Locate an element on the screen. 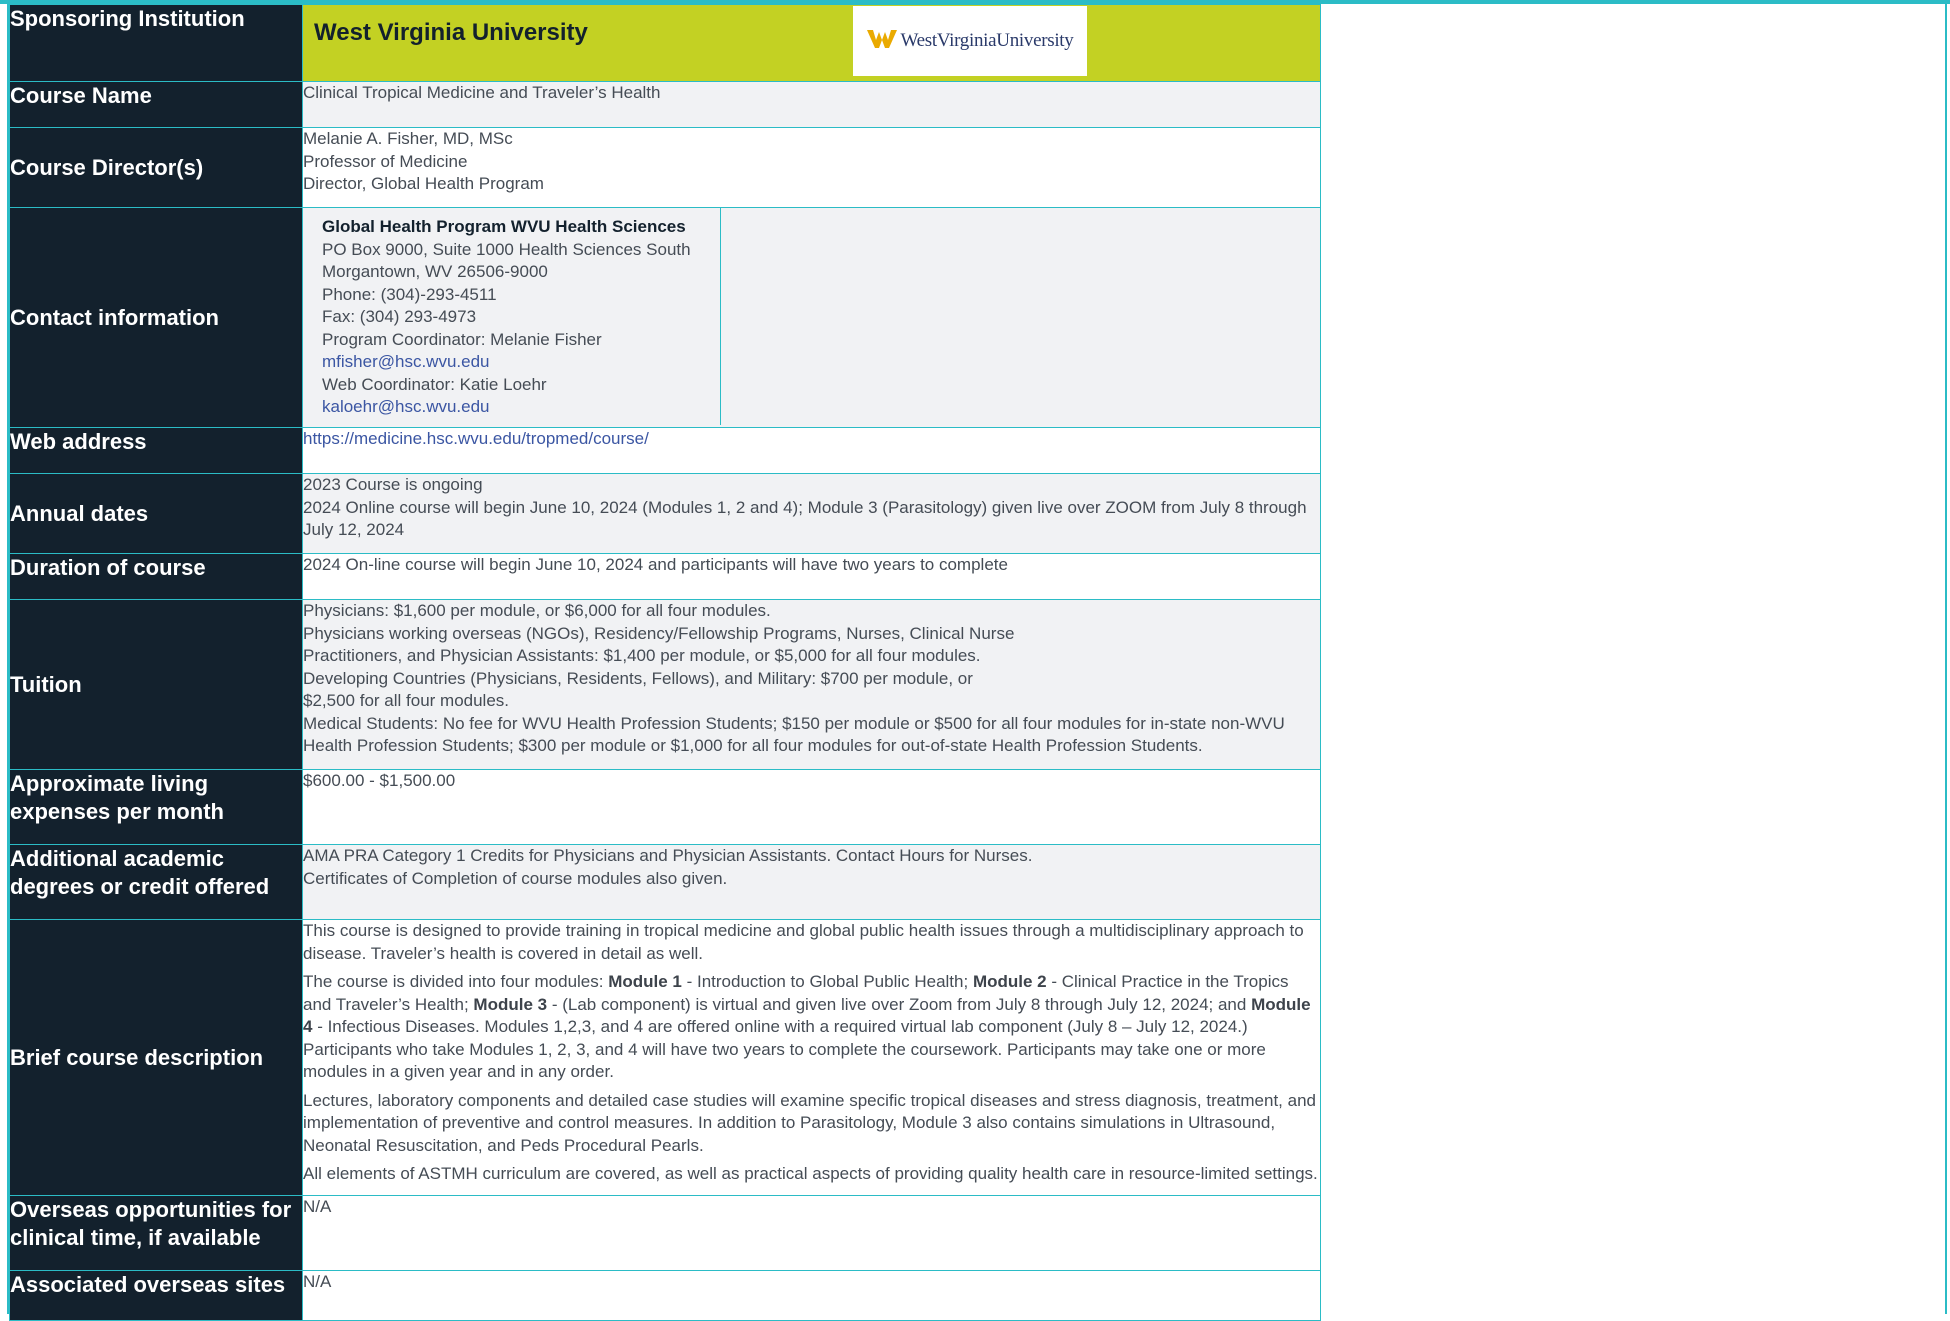  label-sites: Associated overseas sites is located at coordinates (156, 1295).